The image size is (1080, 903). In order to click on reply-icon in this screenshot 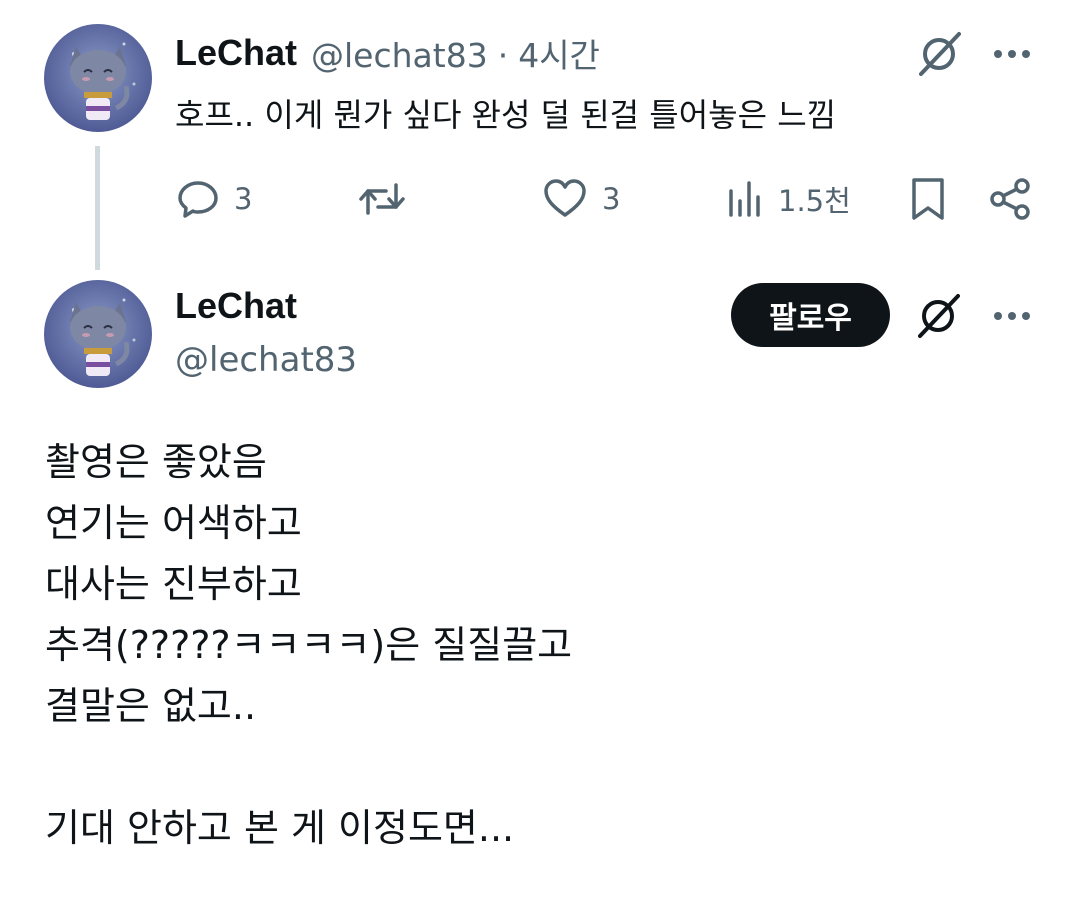, I will do `click(198, 199)`.